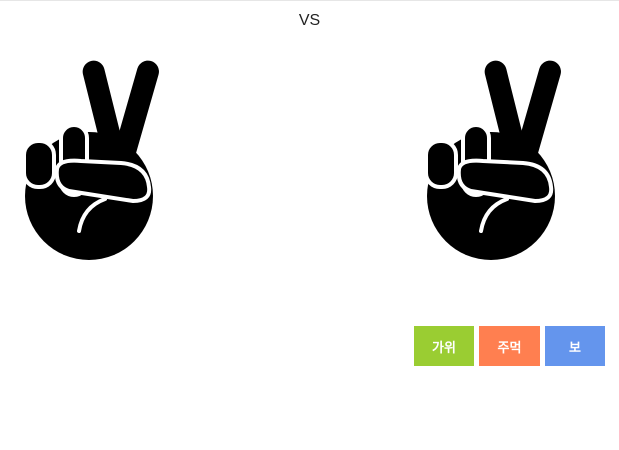 Image resolution: width=619 pixels, height=450 pixels. Describe the element at coordinates (444, 346) in the screenshot. I see `scissors-button: 가위` at that location.